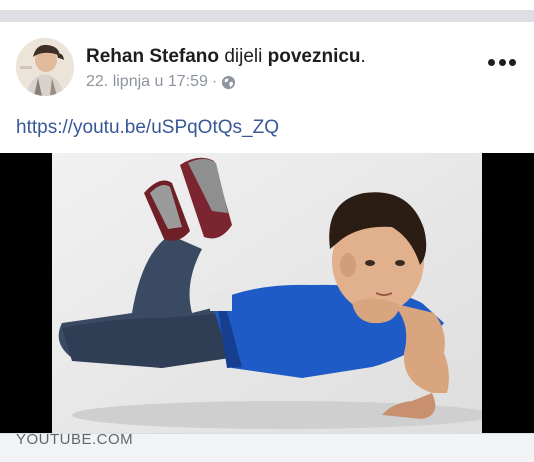 Image resolution: width=534 pixels, height=462 pixels. What do you see at coordinates (228, 82) in the screenshot?
I see `globe-icon` at bounding box center [228, 82].